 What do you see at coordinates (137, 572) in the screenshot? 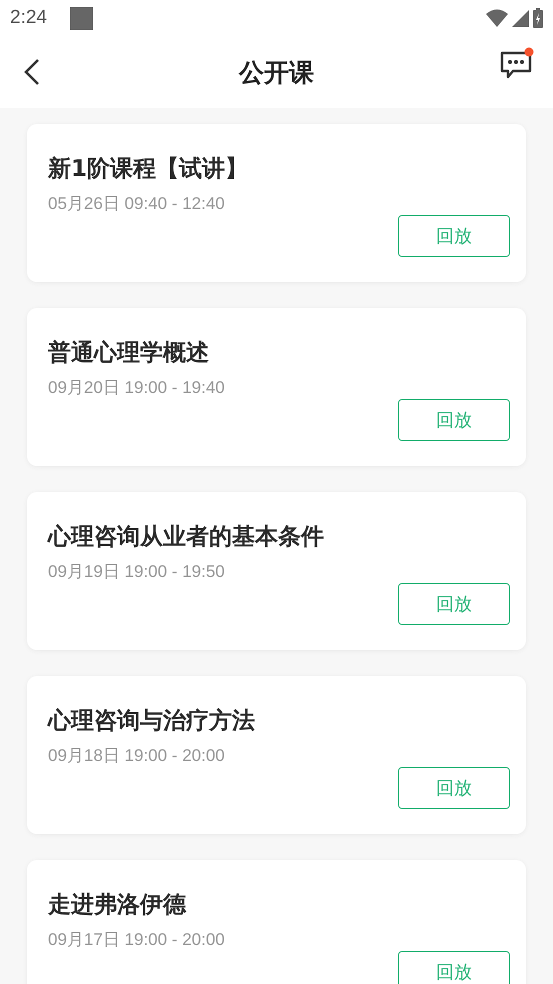
I see `course-time: 09月19日 19:00 - 19:50` at bounding box center [137, 572].